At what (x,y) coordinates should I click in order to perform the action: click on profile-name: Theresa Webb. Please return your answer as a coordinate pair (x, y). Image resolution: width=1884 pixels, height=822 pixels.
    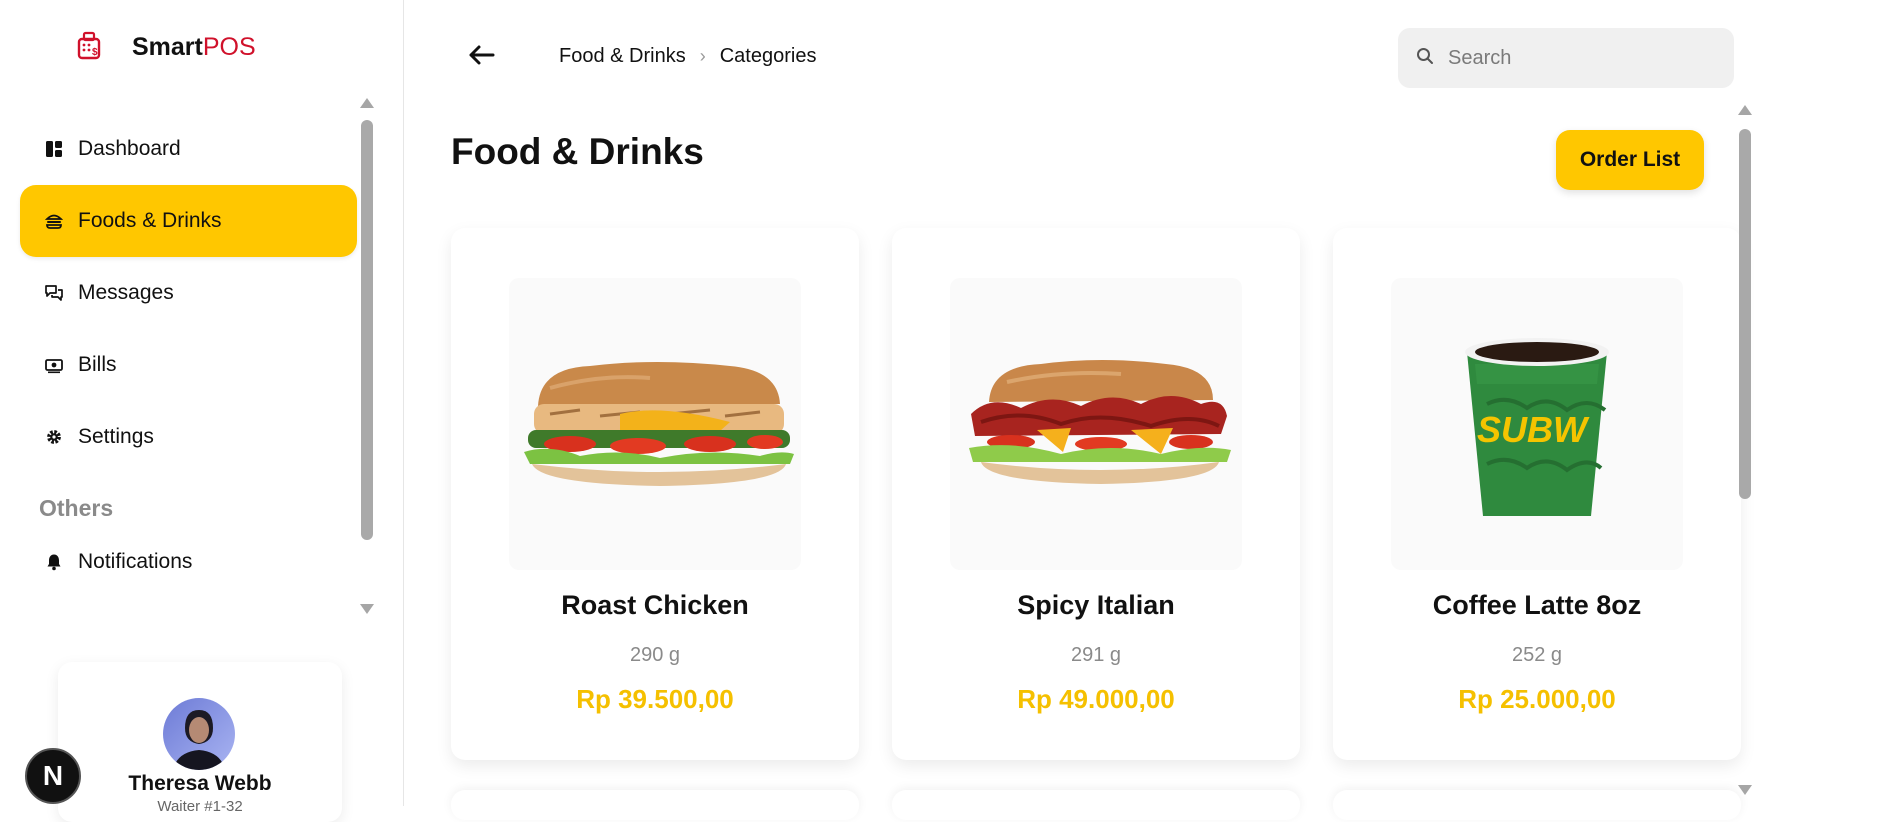
    Looking at the image, I should click on (200, 783).